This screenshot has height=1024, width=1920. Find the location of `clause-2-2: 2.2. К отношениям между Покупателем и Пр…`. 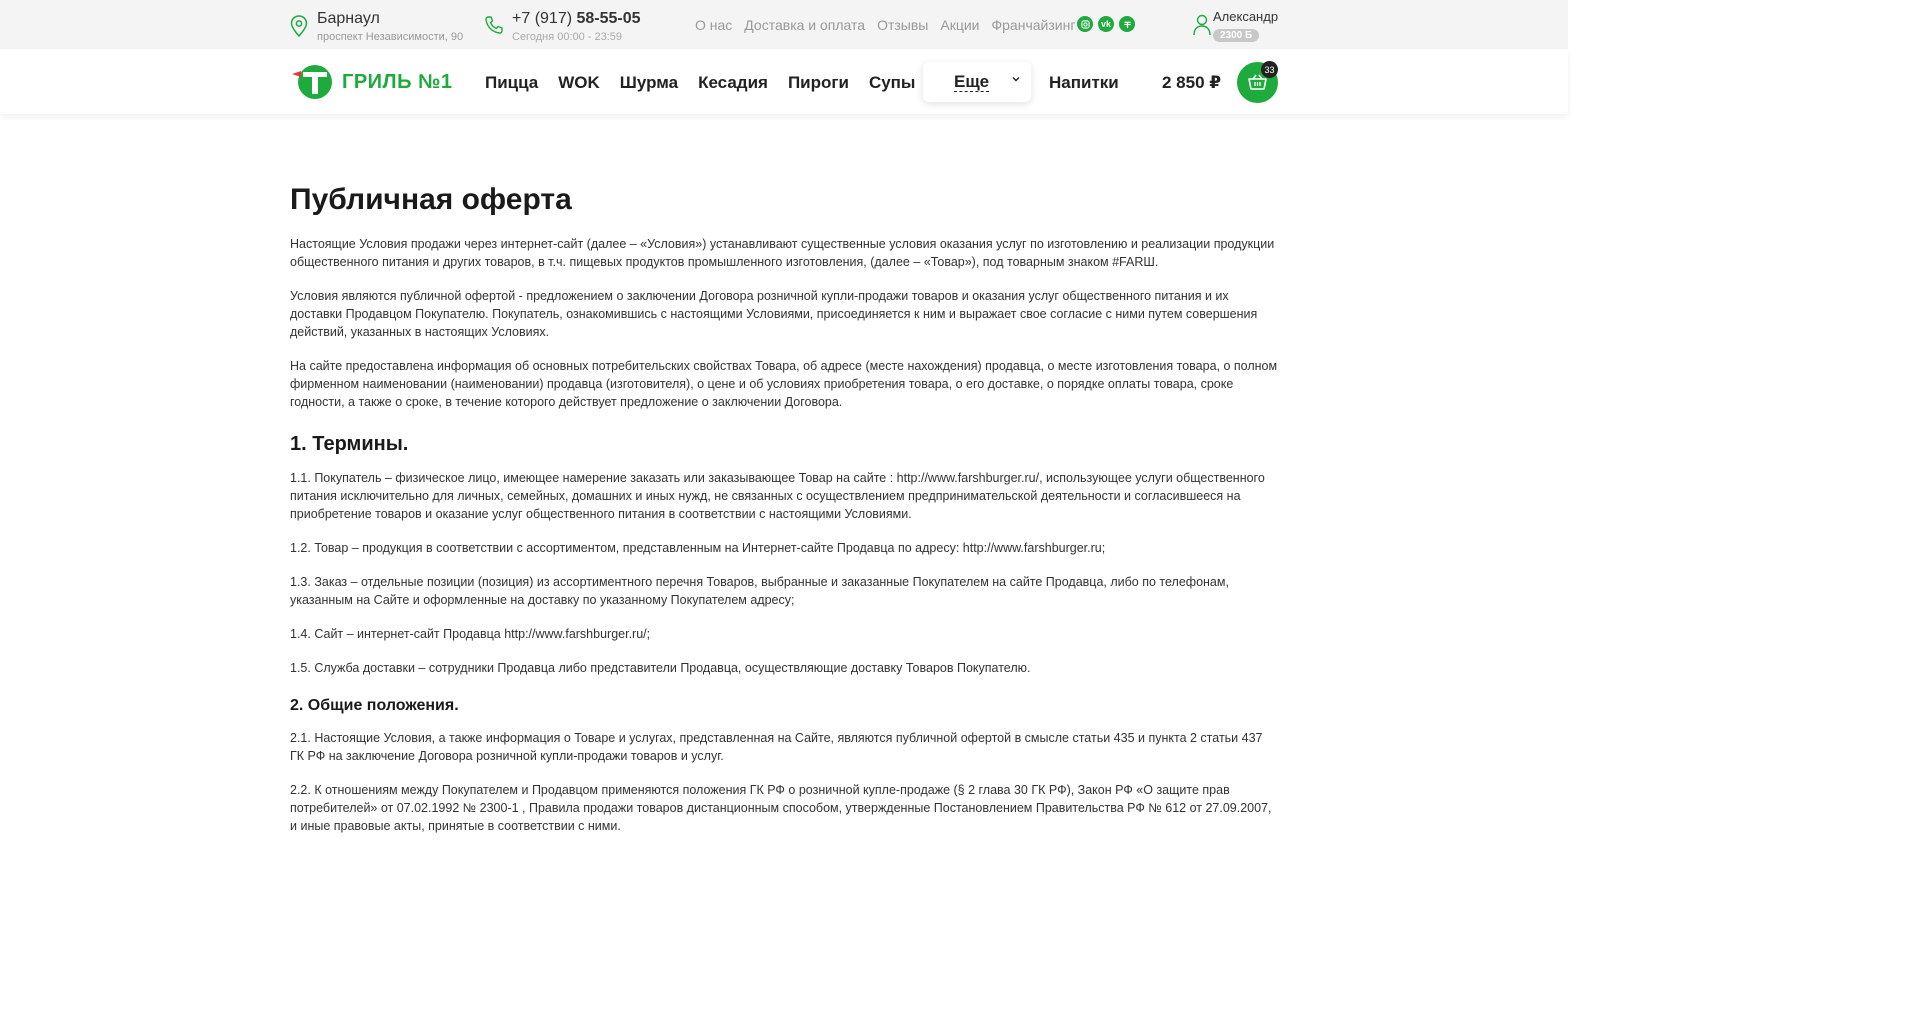

clause-2-2: 2.2. К отношениям между Покупателем и Пр… is located at coordinates (781, 808).